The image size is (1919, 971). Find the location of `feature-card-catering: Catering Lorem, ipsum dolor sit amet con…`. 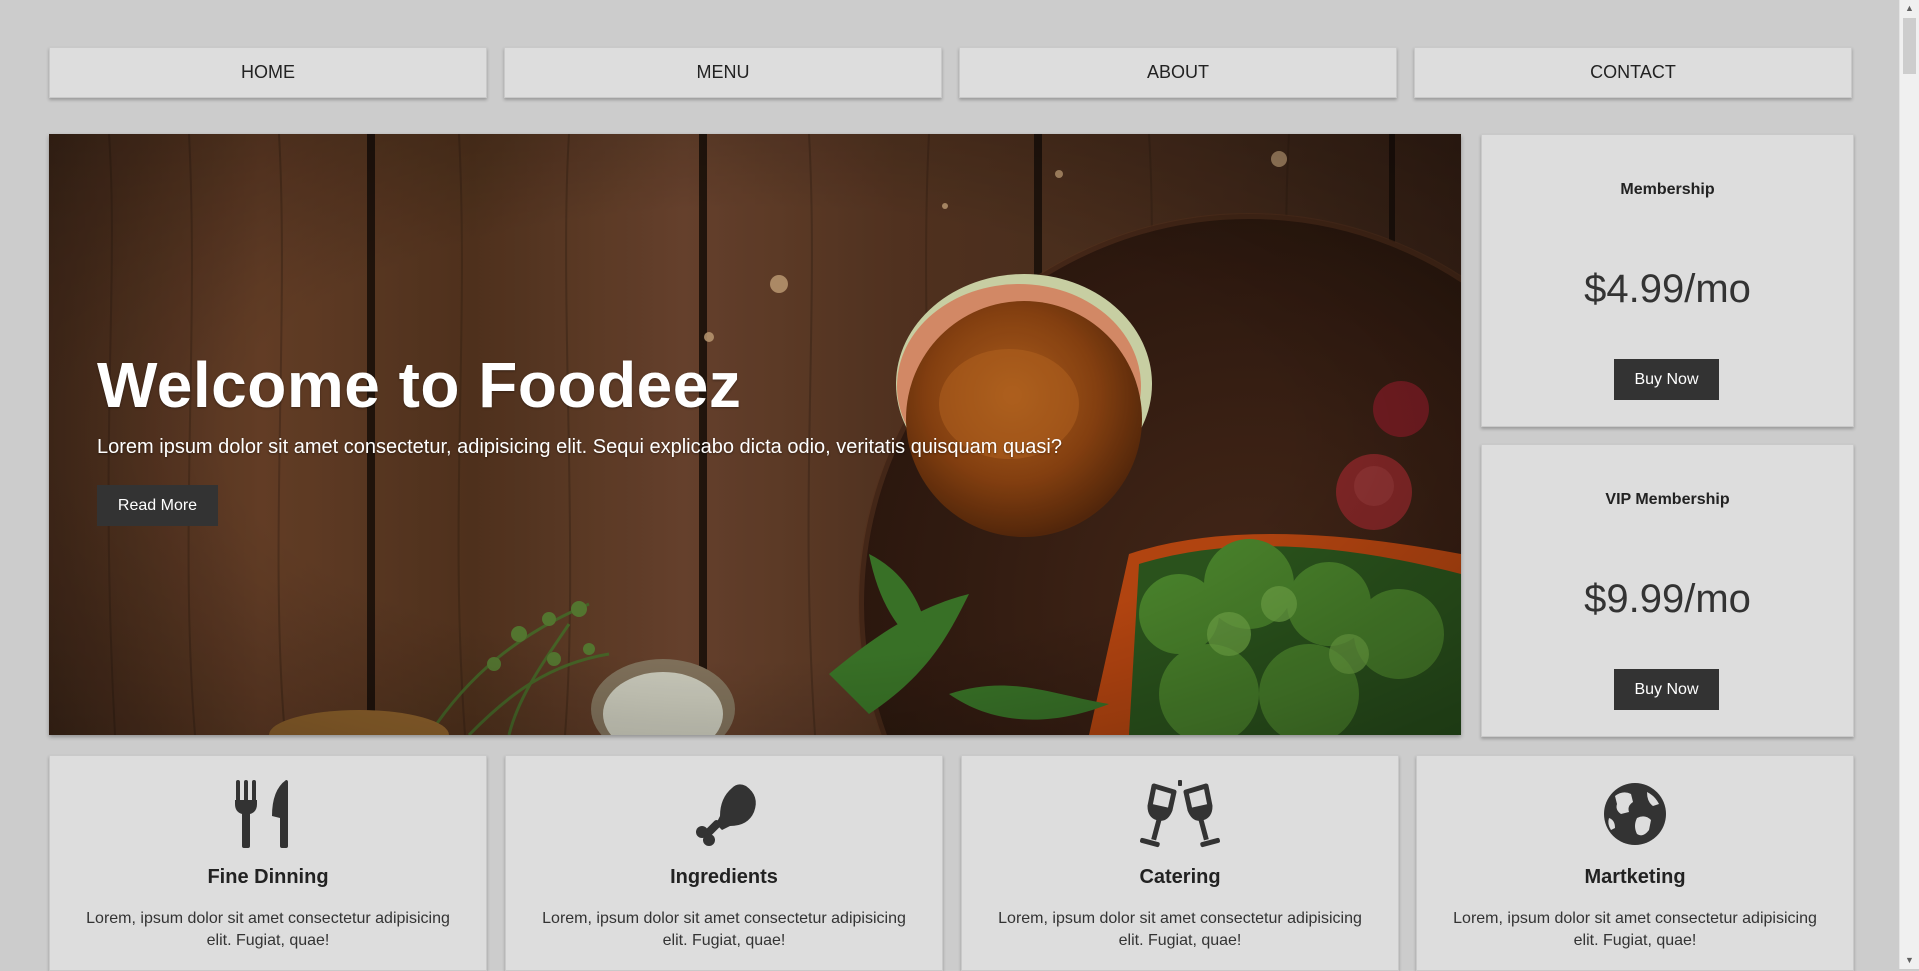

feature-card-catering: Catering Lorem, ipsum dolor sit amet con… is located at coordinates (1180, 863).